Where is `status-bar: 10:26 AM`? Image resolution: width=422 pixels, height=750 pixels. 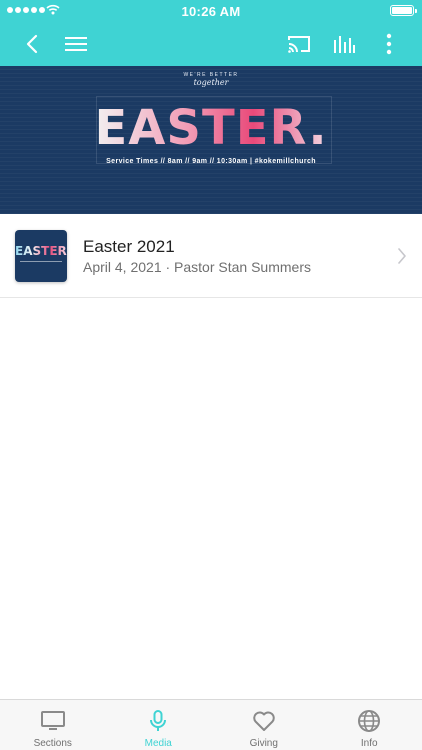 status-bar: 10:26 AM is located at coordinates (211, 11).